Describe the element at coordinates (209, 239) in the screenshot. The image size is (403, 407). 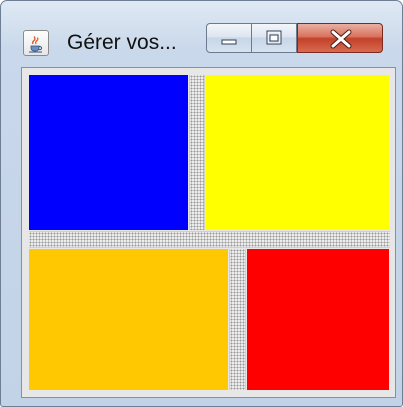
I see `horizontal-split-divider` at that location.